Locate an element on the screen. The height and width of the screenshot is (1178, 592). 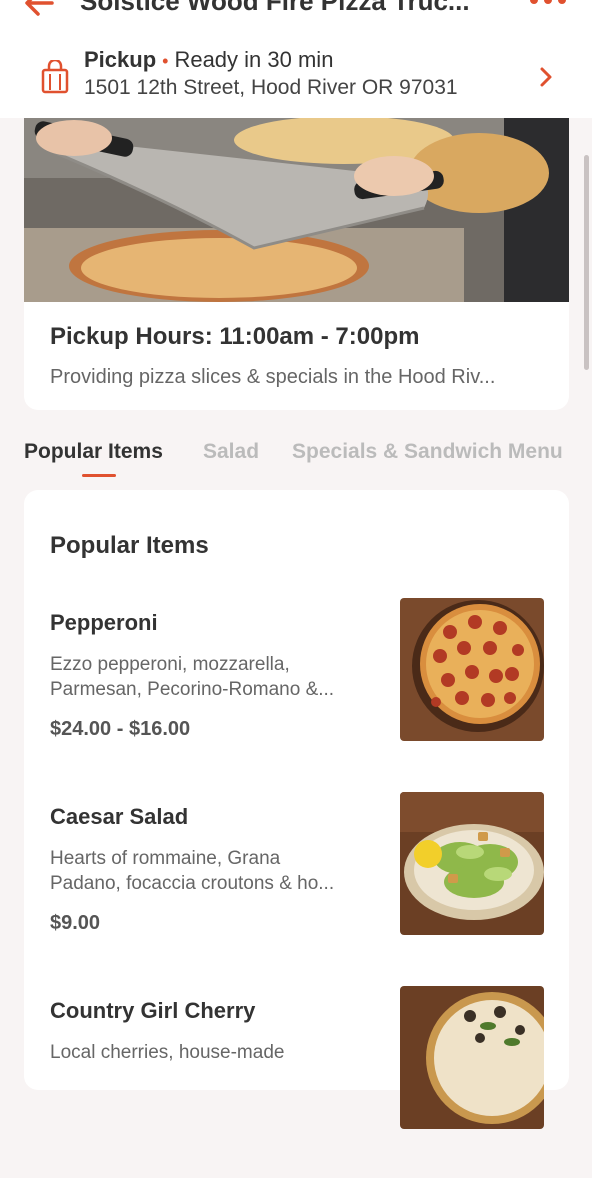
tab-specials-sandwich: Specials & Sandwich Menu is located at coordinates (427, 452).